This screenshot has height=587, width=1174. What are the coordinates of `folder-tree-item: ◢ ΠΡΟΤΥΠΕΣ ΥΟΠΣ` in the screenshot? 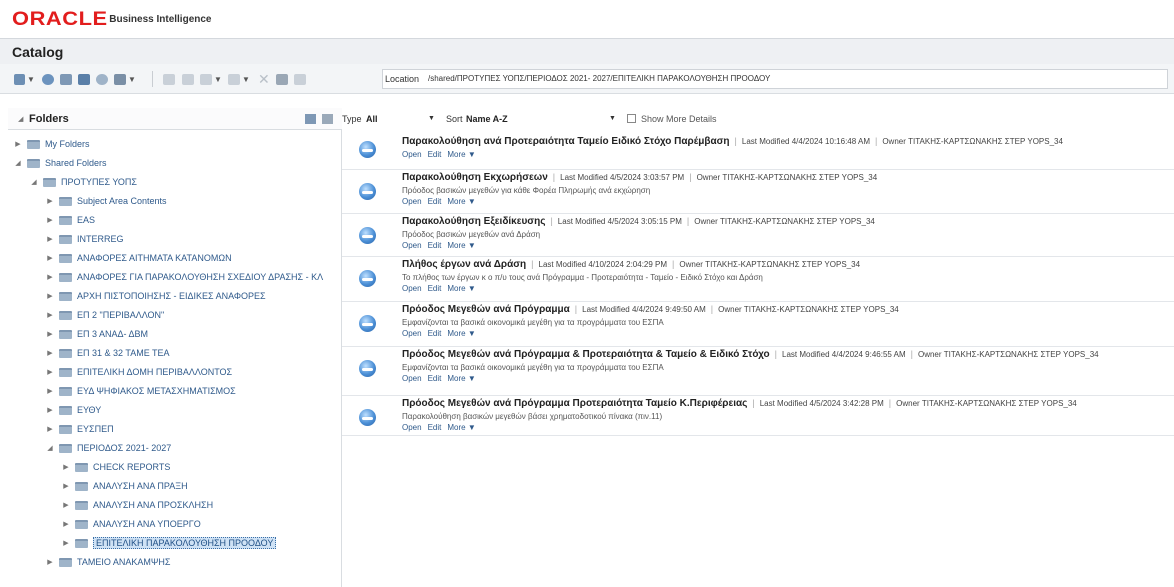 It's located at (82, 182).